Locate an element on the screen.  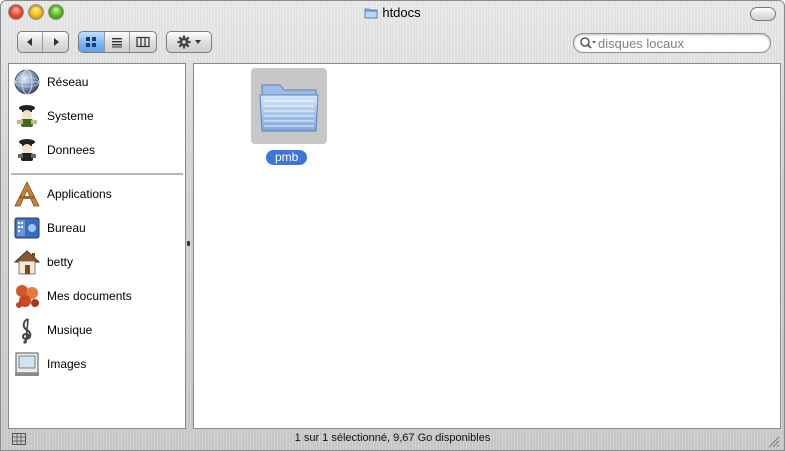
nav-segment is located at coordinates (43, 42).